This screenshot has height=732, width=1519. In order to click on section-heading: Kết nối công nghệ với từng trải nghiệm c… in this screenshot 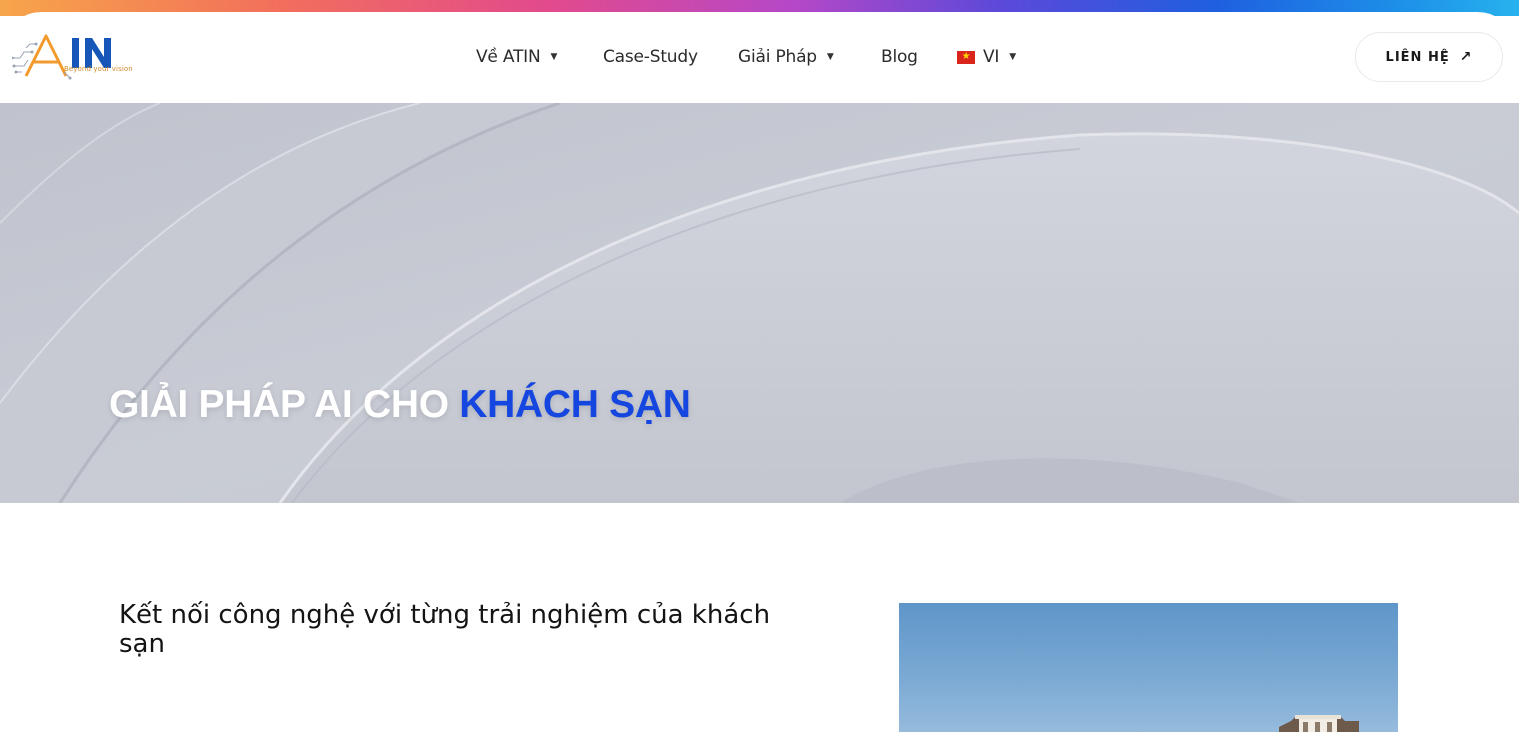, I will do `click(445, 629)`.